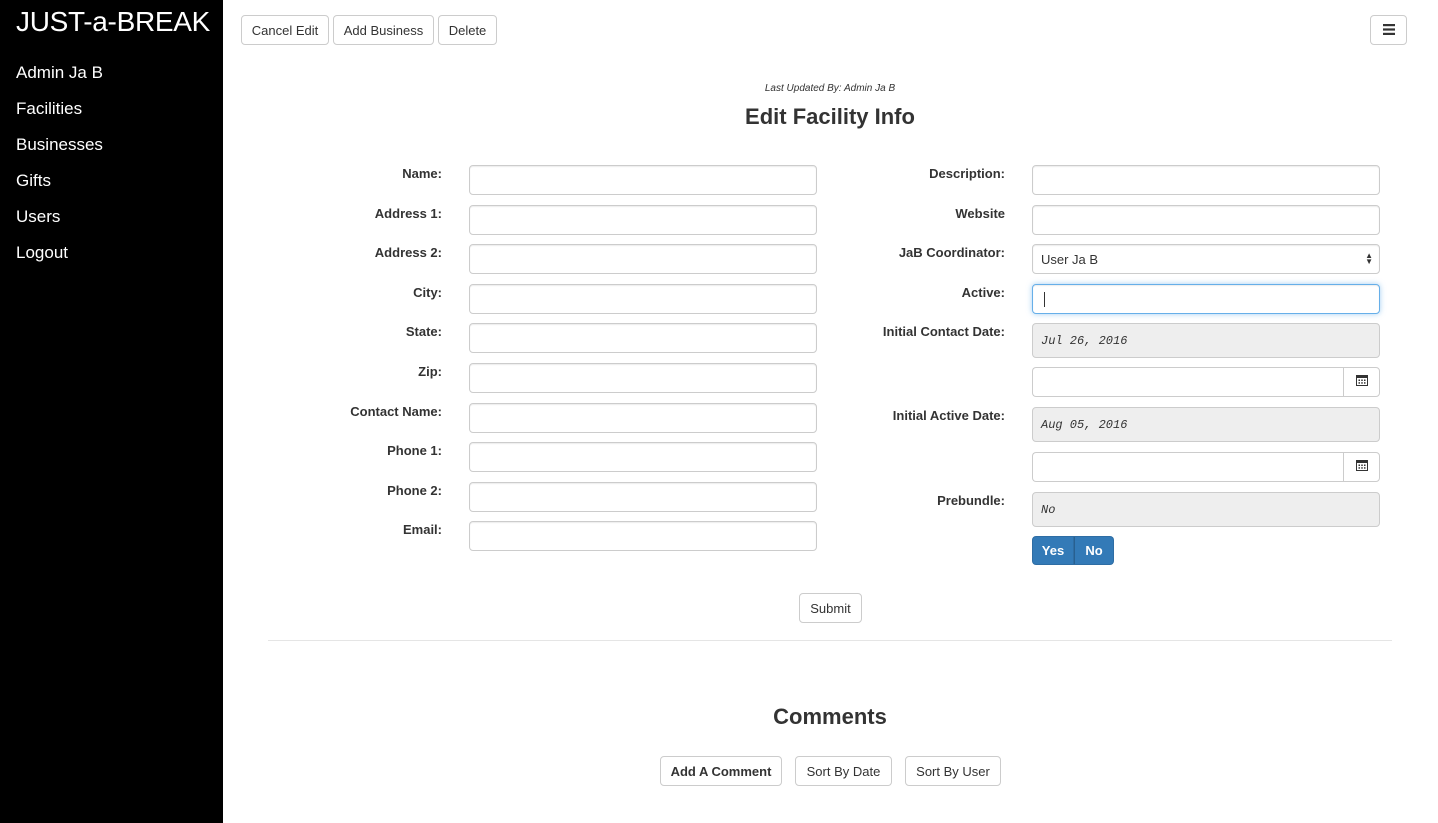 This screenshot has width=1438, height=823. Describe the element at coordinates (1206, 424) in the screenshot. I see `initial-active-display: Aug 05, 2016` at that location.